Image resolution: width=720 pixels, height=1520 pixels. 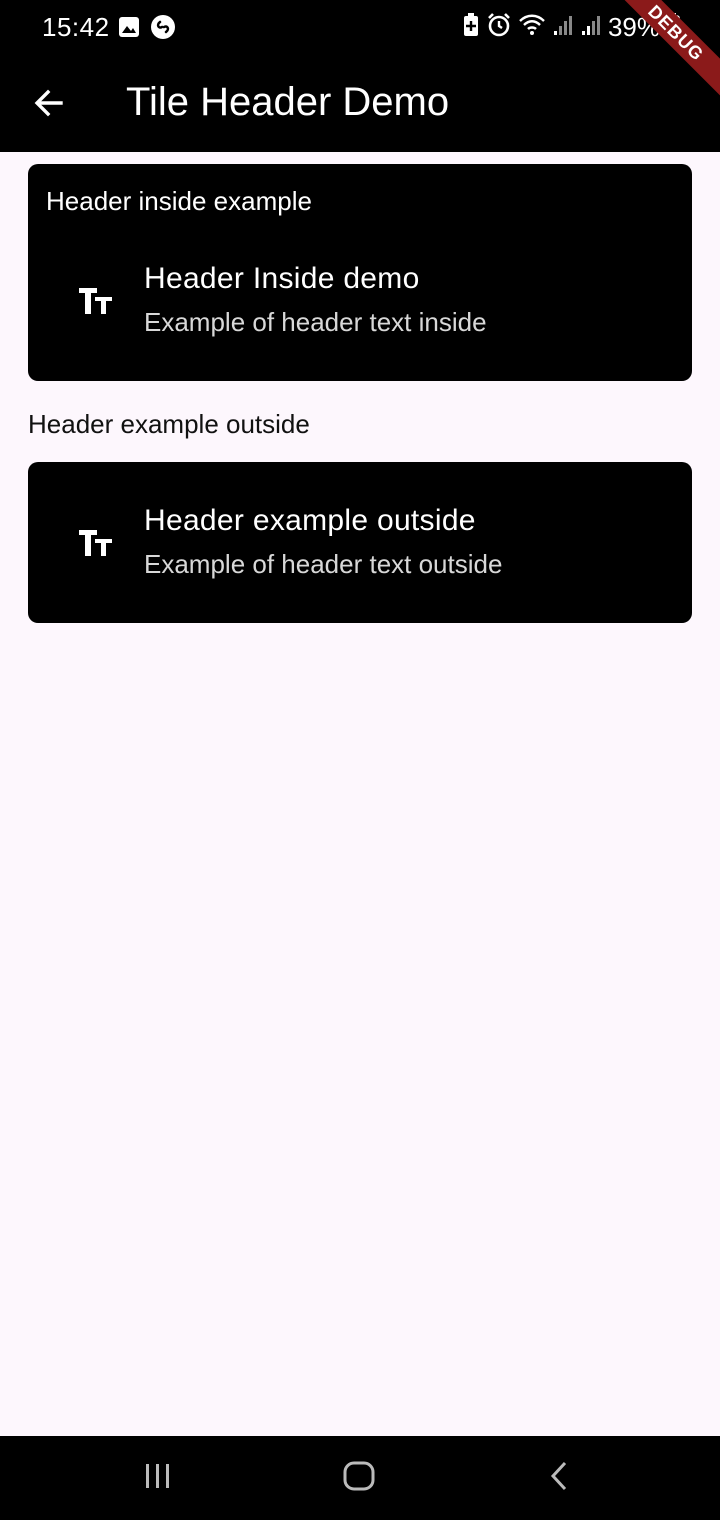 I want to click on shazam-icon, so click(x=163, y=29).